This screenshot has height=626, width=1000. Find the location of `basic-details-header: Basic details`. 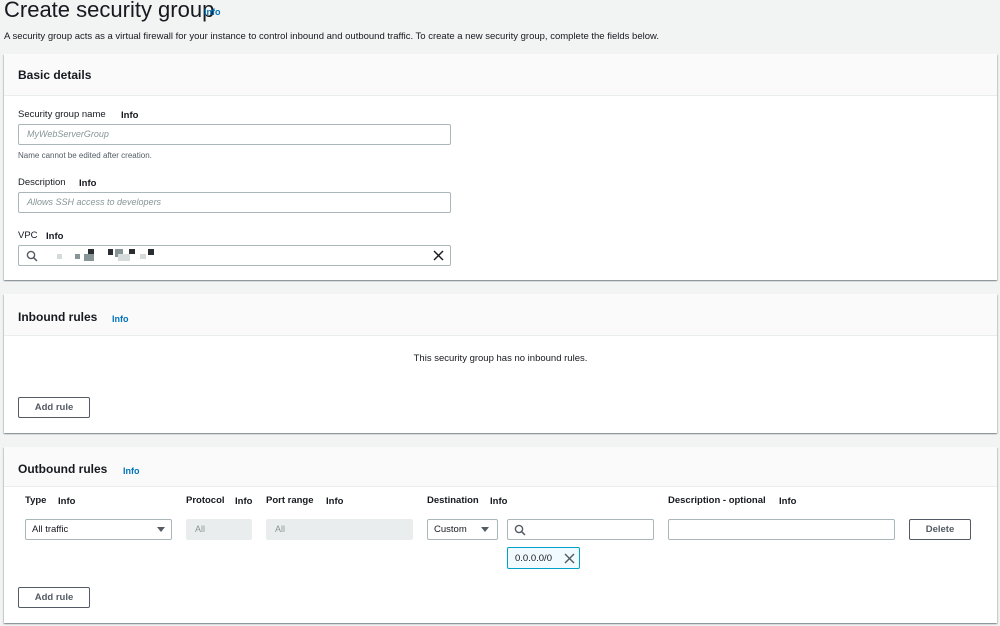

basic-details-header: Basic details is located at coordinates (500, 75).